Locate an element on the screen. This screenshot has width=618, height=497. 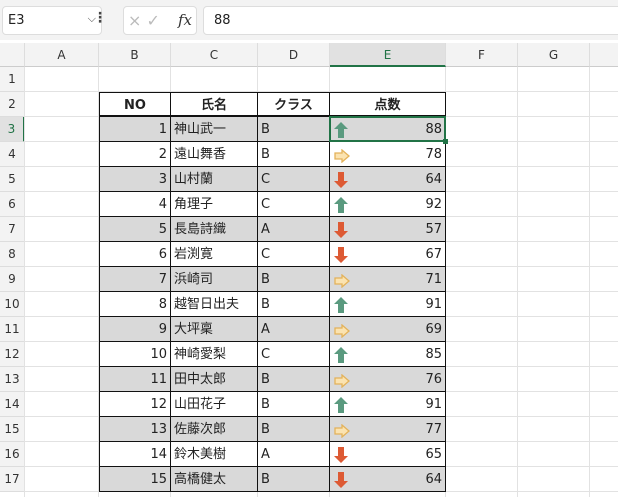
cell-no: 15 is located at coordinates (135, 479).